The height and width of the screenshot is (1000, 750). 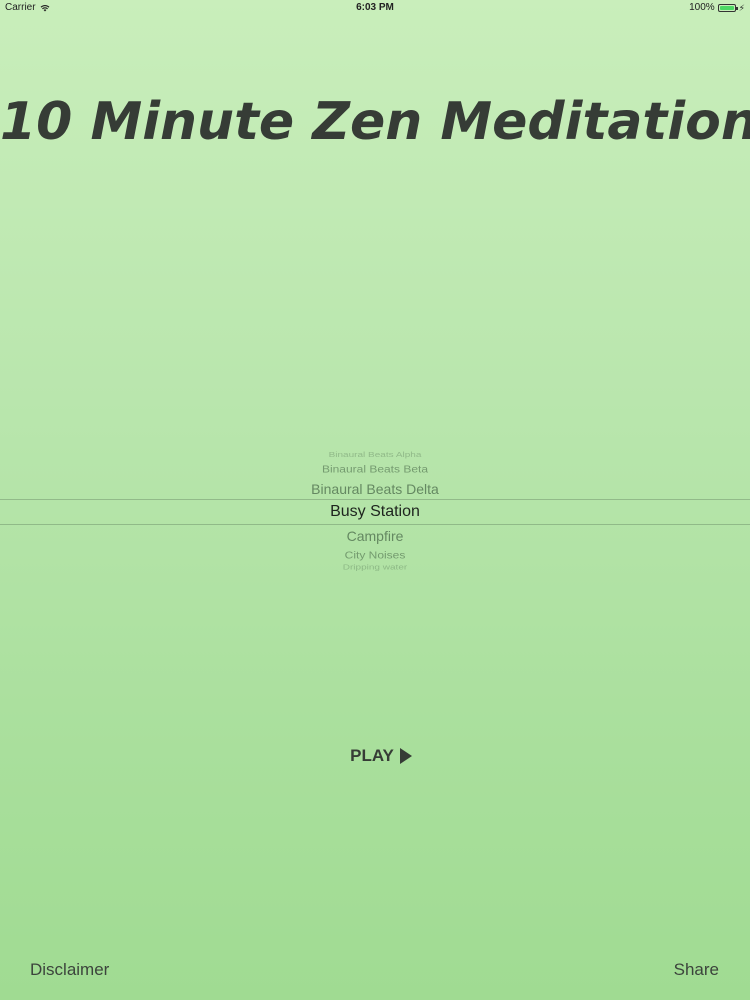 What do you see at coordinates (405, 756) in the screenshot?
I see `play-icon` at bounding box center [405, 756].